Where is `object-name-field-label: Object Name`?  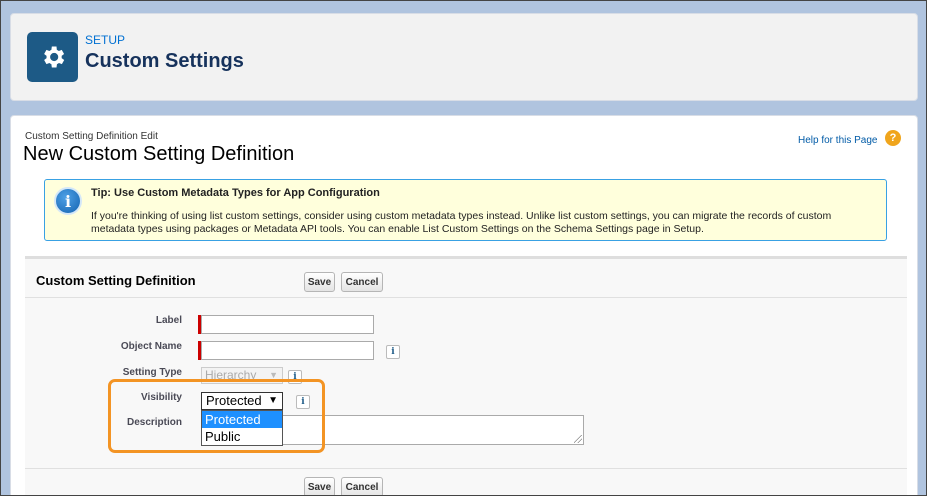
object-name-field-label: Object Name is located at coordinates (151, 346).